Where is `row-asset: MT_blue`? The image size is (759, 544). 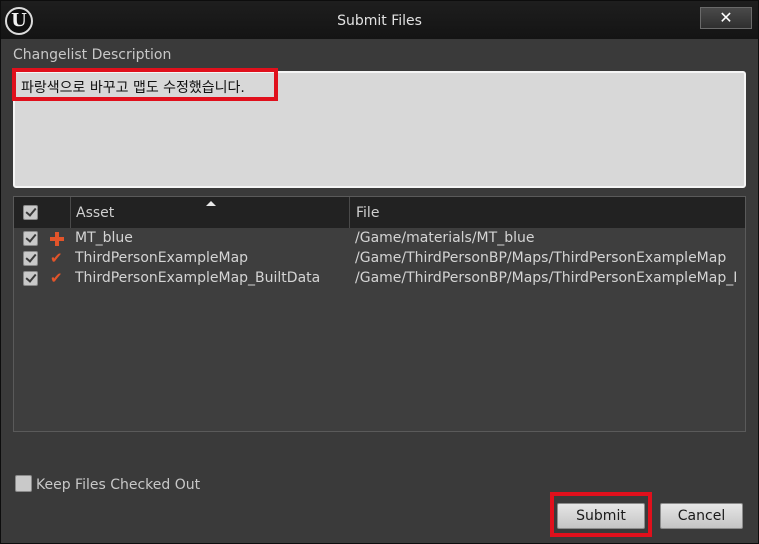 row-asset: MT_blue is located at coordinates (104, 238).